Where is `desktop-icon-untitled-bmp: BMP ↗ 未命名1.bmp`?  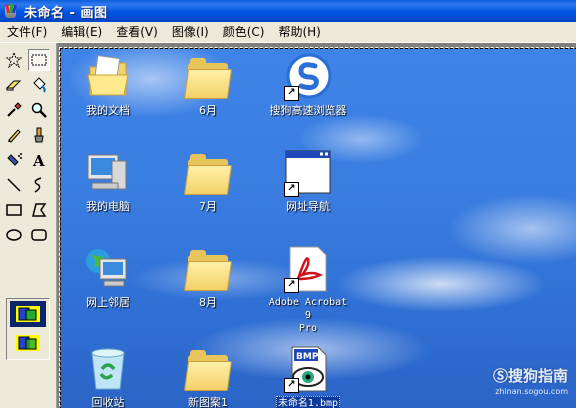 desktop-icon-untitled-bmp: BMP ↗ 未命名1.bmp is located at coordinates (308, 376).